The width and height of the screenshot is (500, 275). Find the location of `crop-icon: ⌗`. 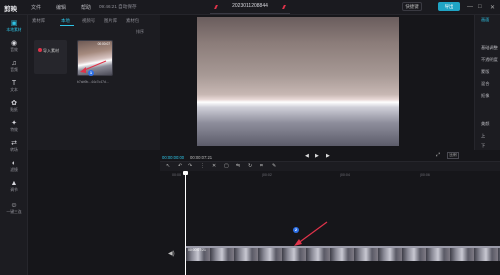

crop-icon: ⌗ is located at coordinates (261, 166).